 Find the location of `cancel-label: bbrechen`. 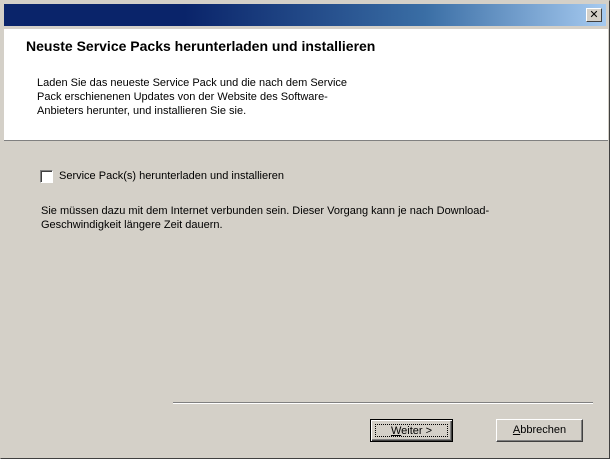

cancel-label: bbrechen is located at coordinates (543, 430).